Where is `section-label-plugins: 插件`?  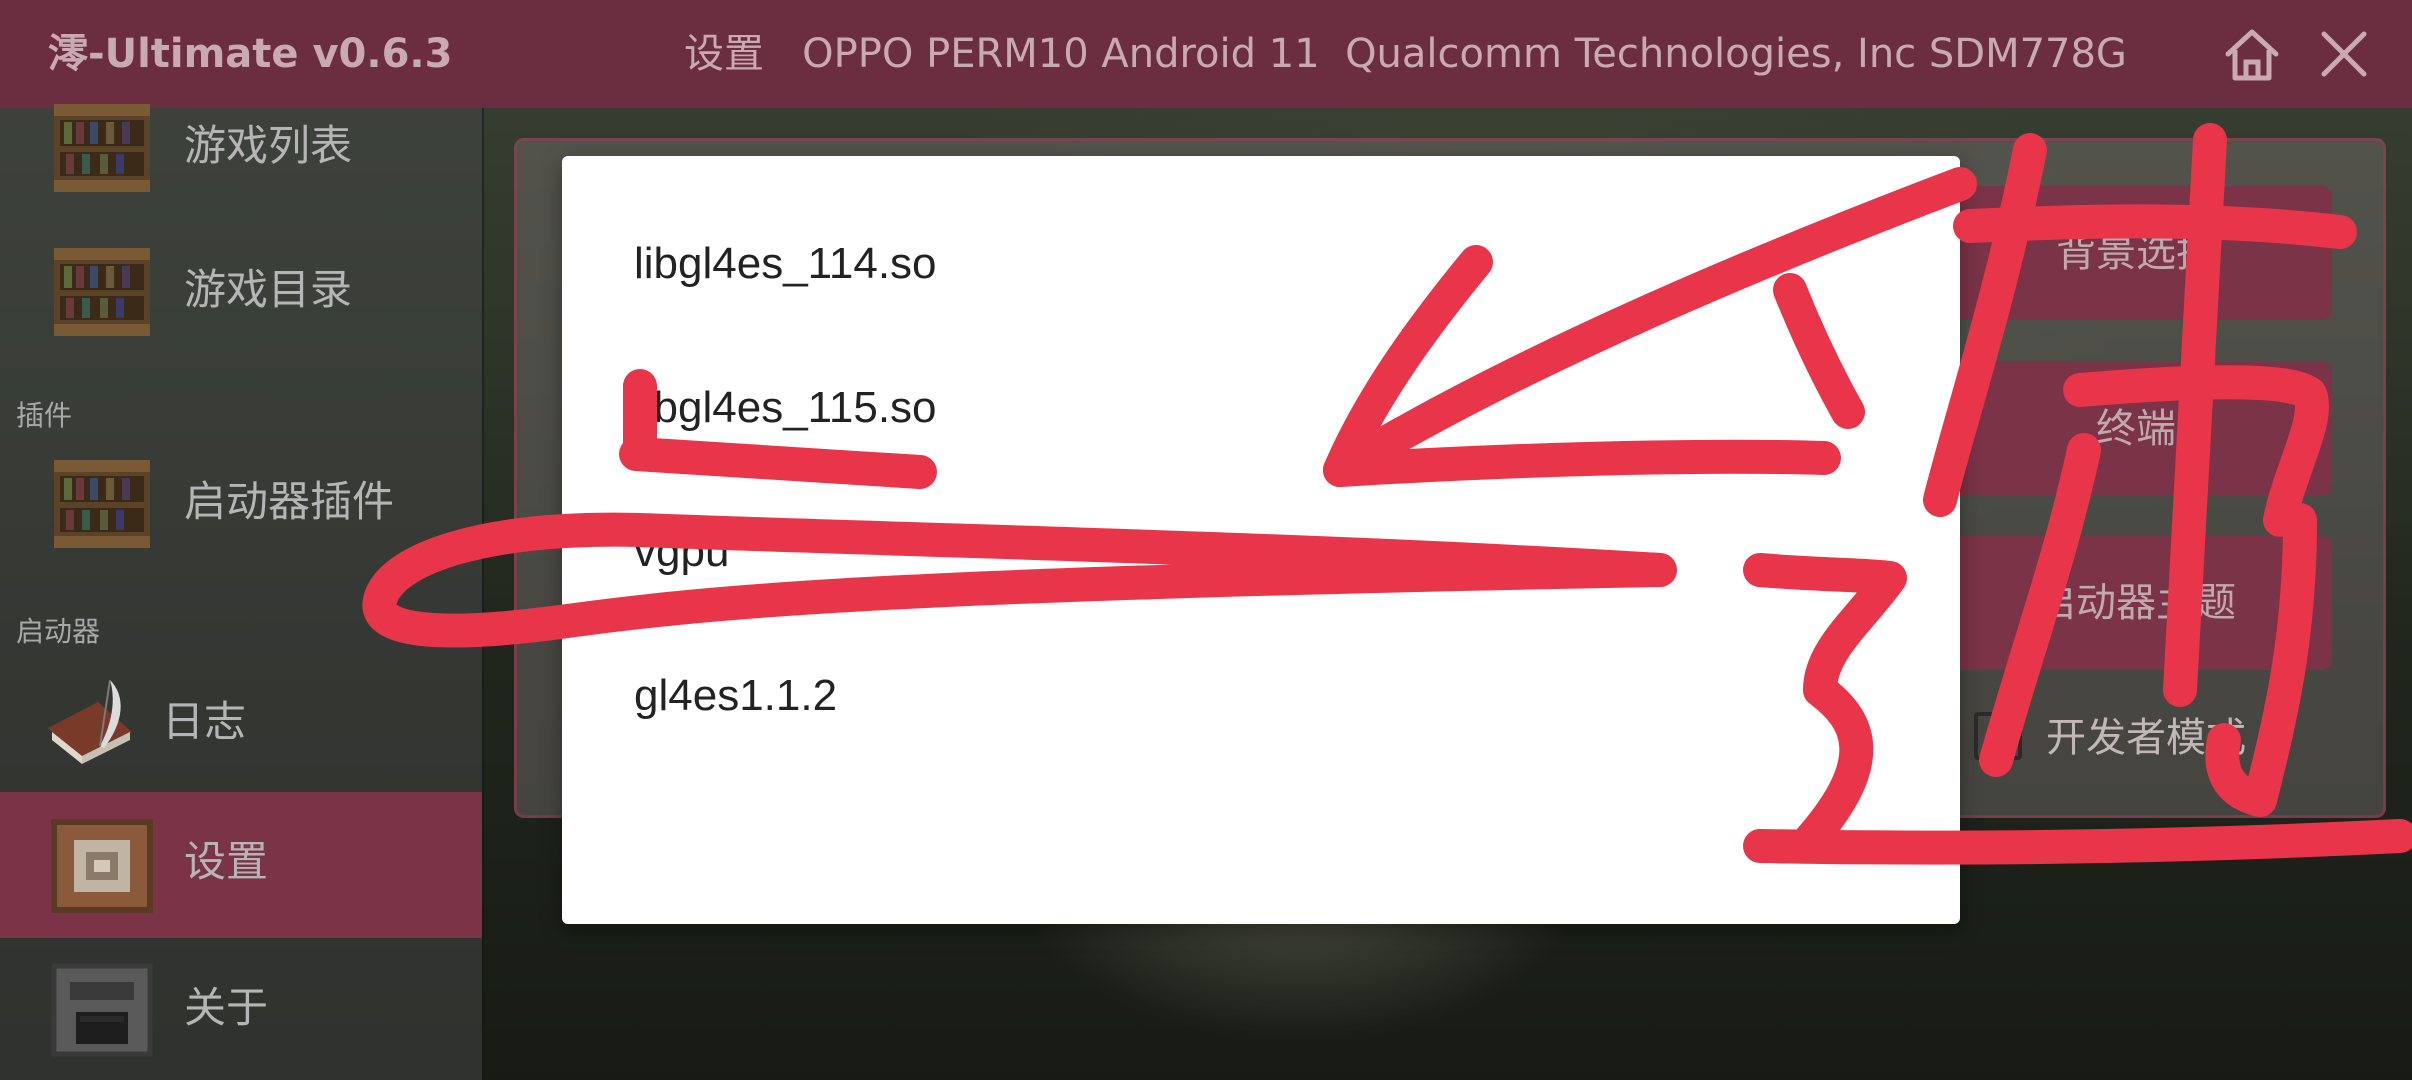 section-label-plugins: 插件 is located at coordinates (44, 415).